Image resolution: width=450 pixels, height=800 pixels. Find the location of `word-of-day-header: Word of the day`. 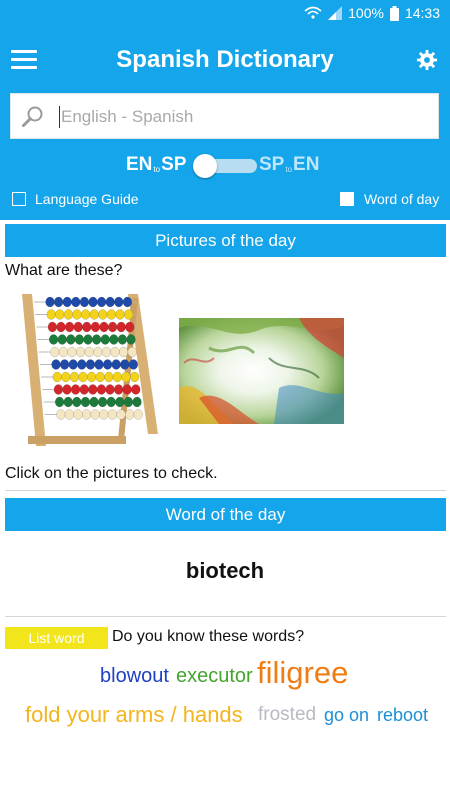

word-of-day-header: Word of the day is located at coordinates (225, 514).